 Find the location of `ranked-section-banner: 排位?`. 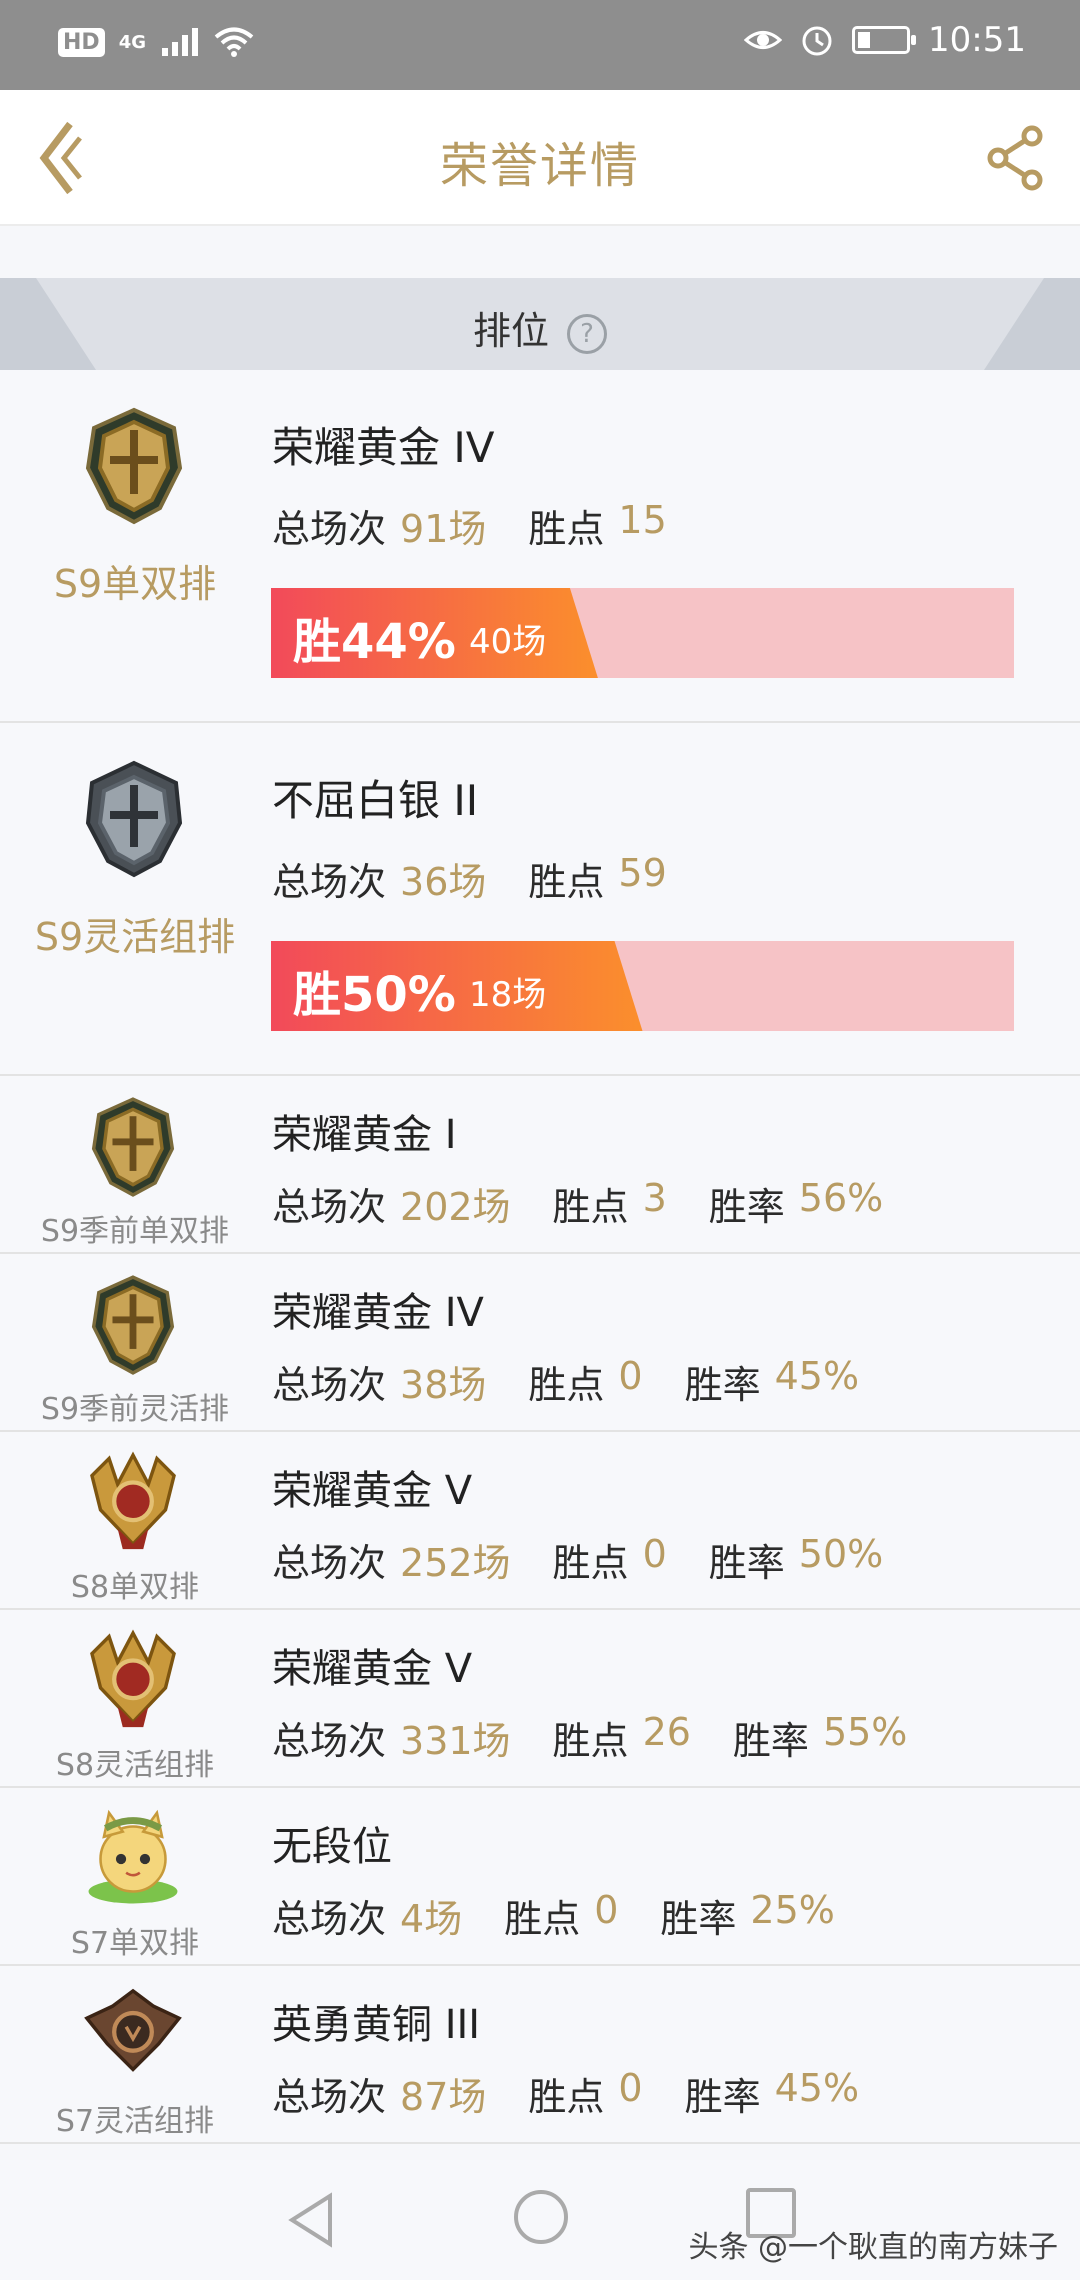

ranked-section-banner: 排位? is located at coordinates (540, 324).